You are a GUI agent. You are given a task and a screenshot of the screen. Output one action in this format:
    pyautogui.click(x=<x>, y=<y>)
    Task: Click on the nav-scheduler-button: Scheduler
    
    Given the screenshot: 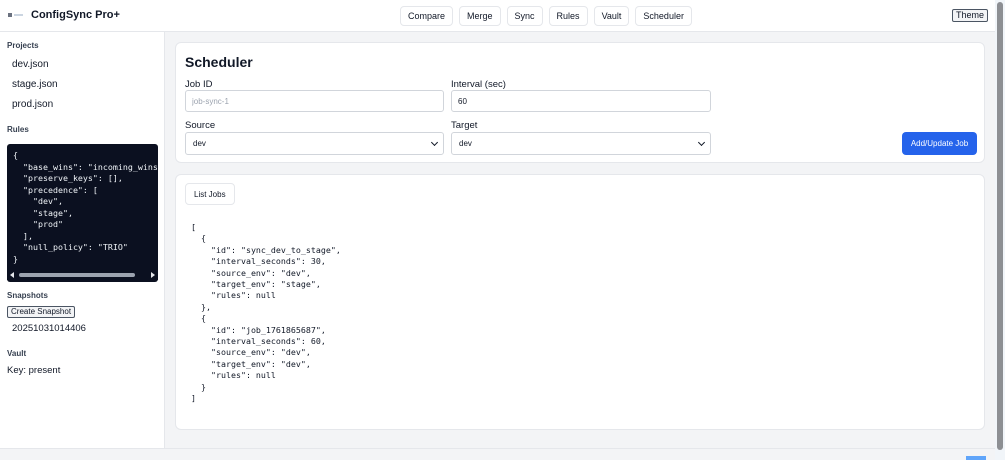 What is the action you would take?
    pyautogui.click(x=663, y=16)
    